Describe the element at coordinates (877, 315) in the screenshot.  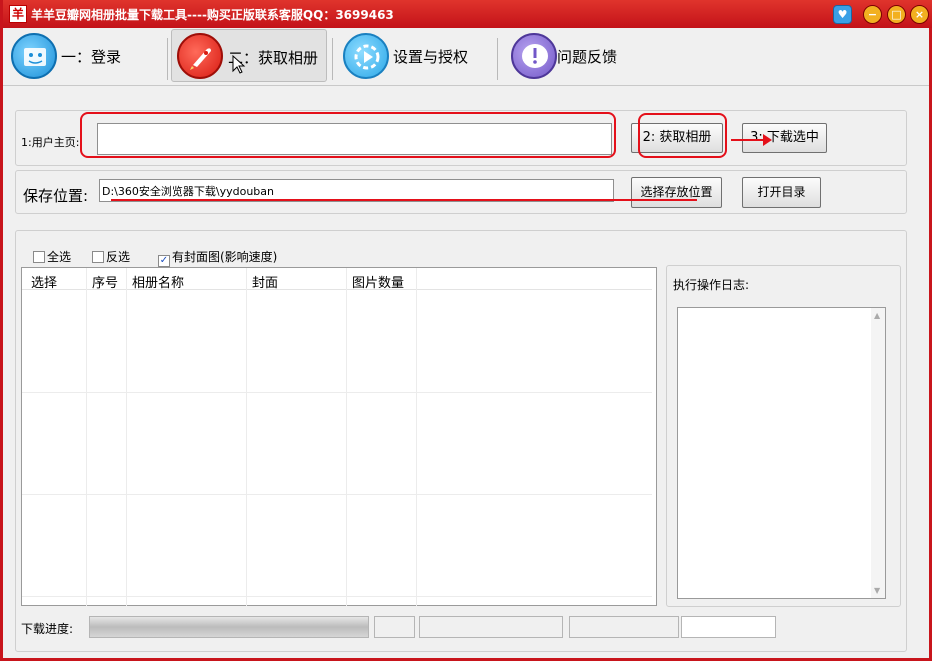
I see `scroll-up-icon: ▲` at that location.